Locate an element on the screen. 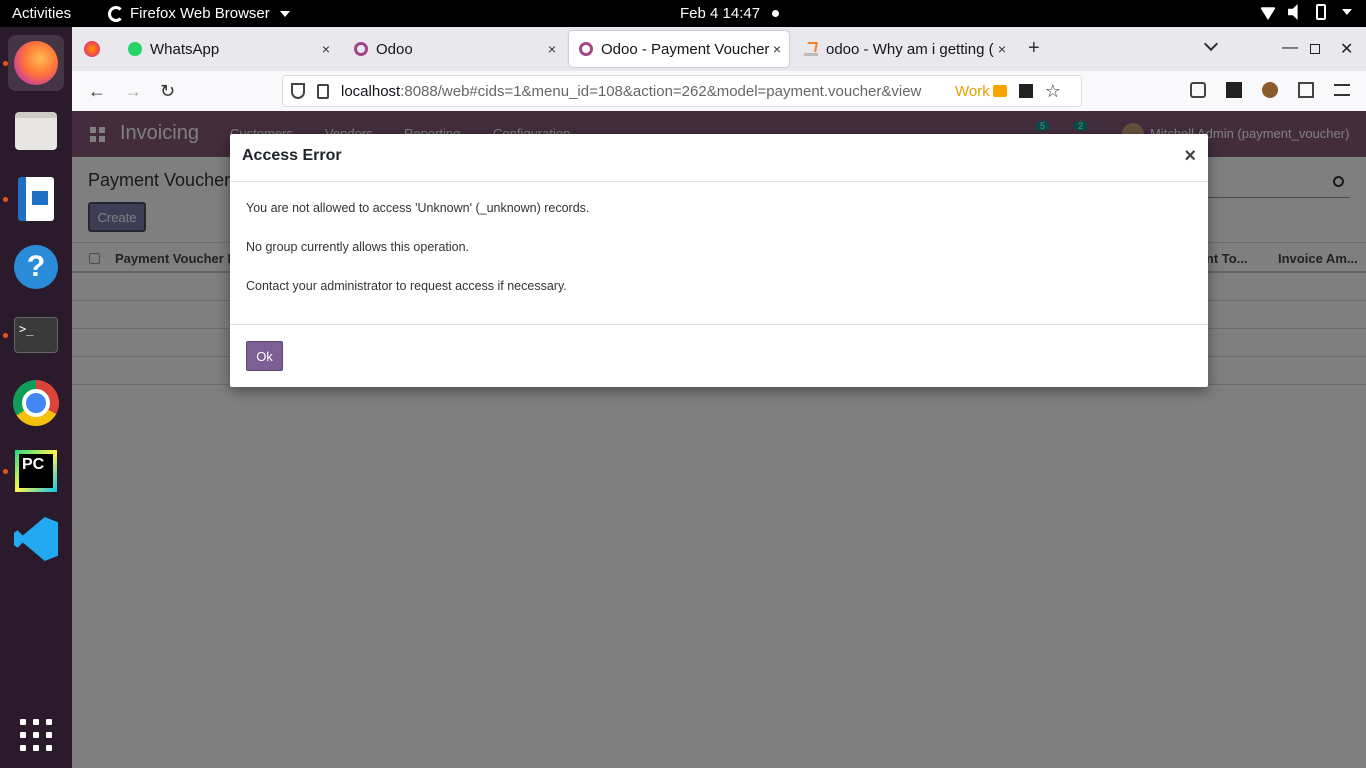  tab-stackoverflow: odoo - Why am i getting ( × is located at coordinates (904, 49).